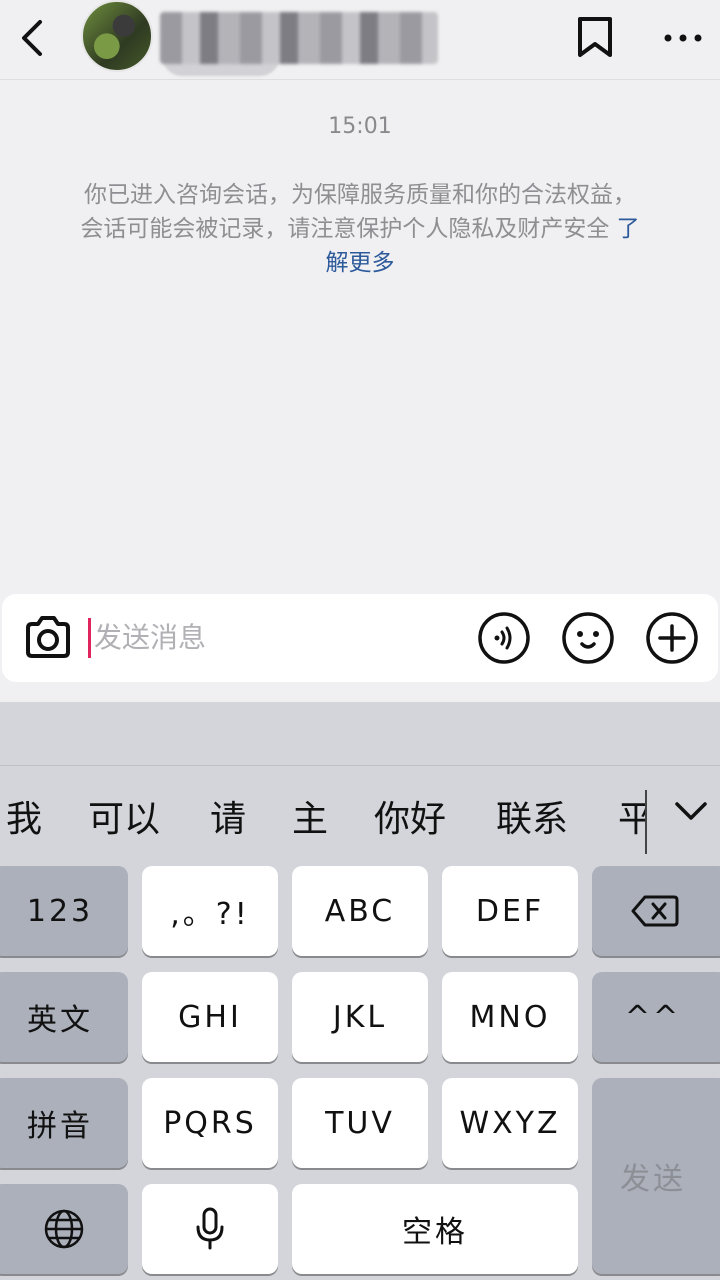 This screenshot has width=720, height=1280. Describe the element at coordinates (632, 820) in the screenshot. I see `candidate-word: 平` at that location.